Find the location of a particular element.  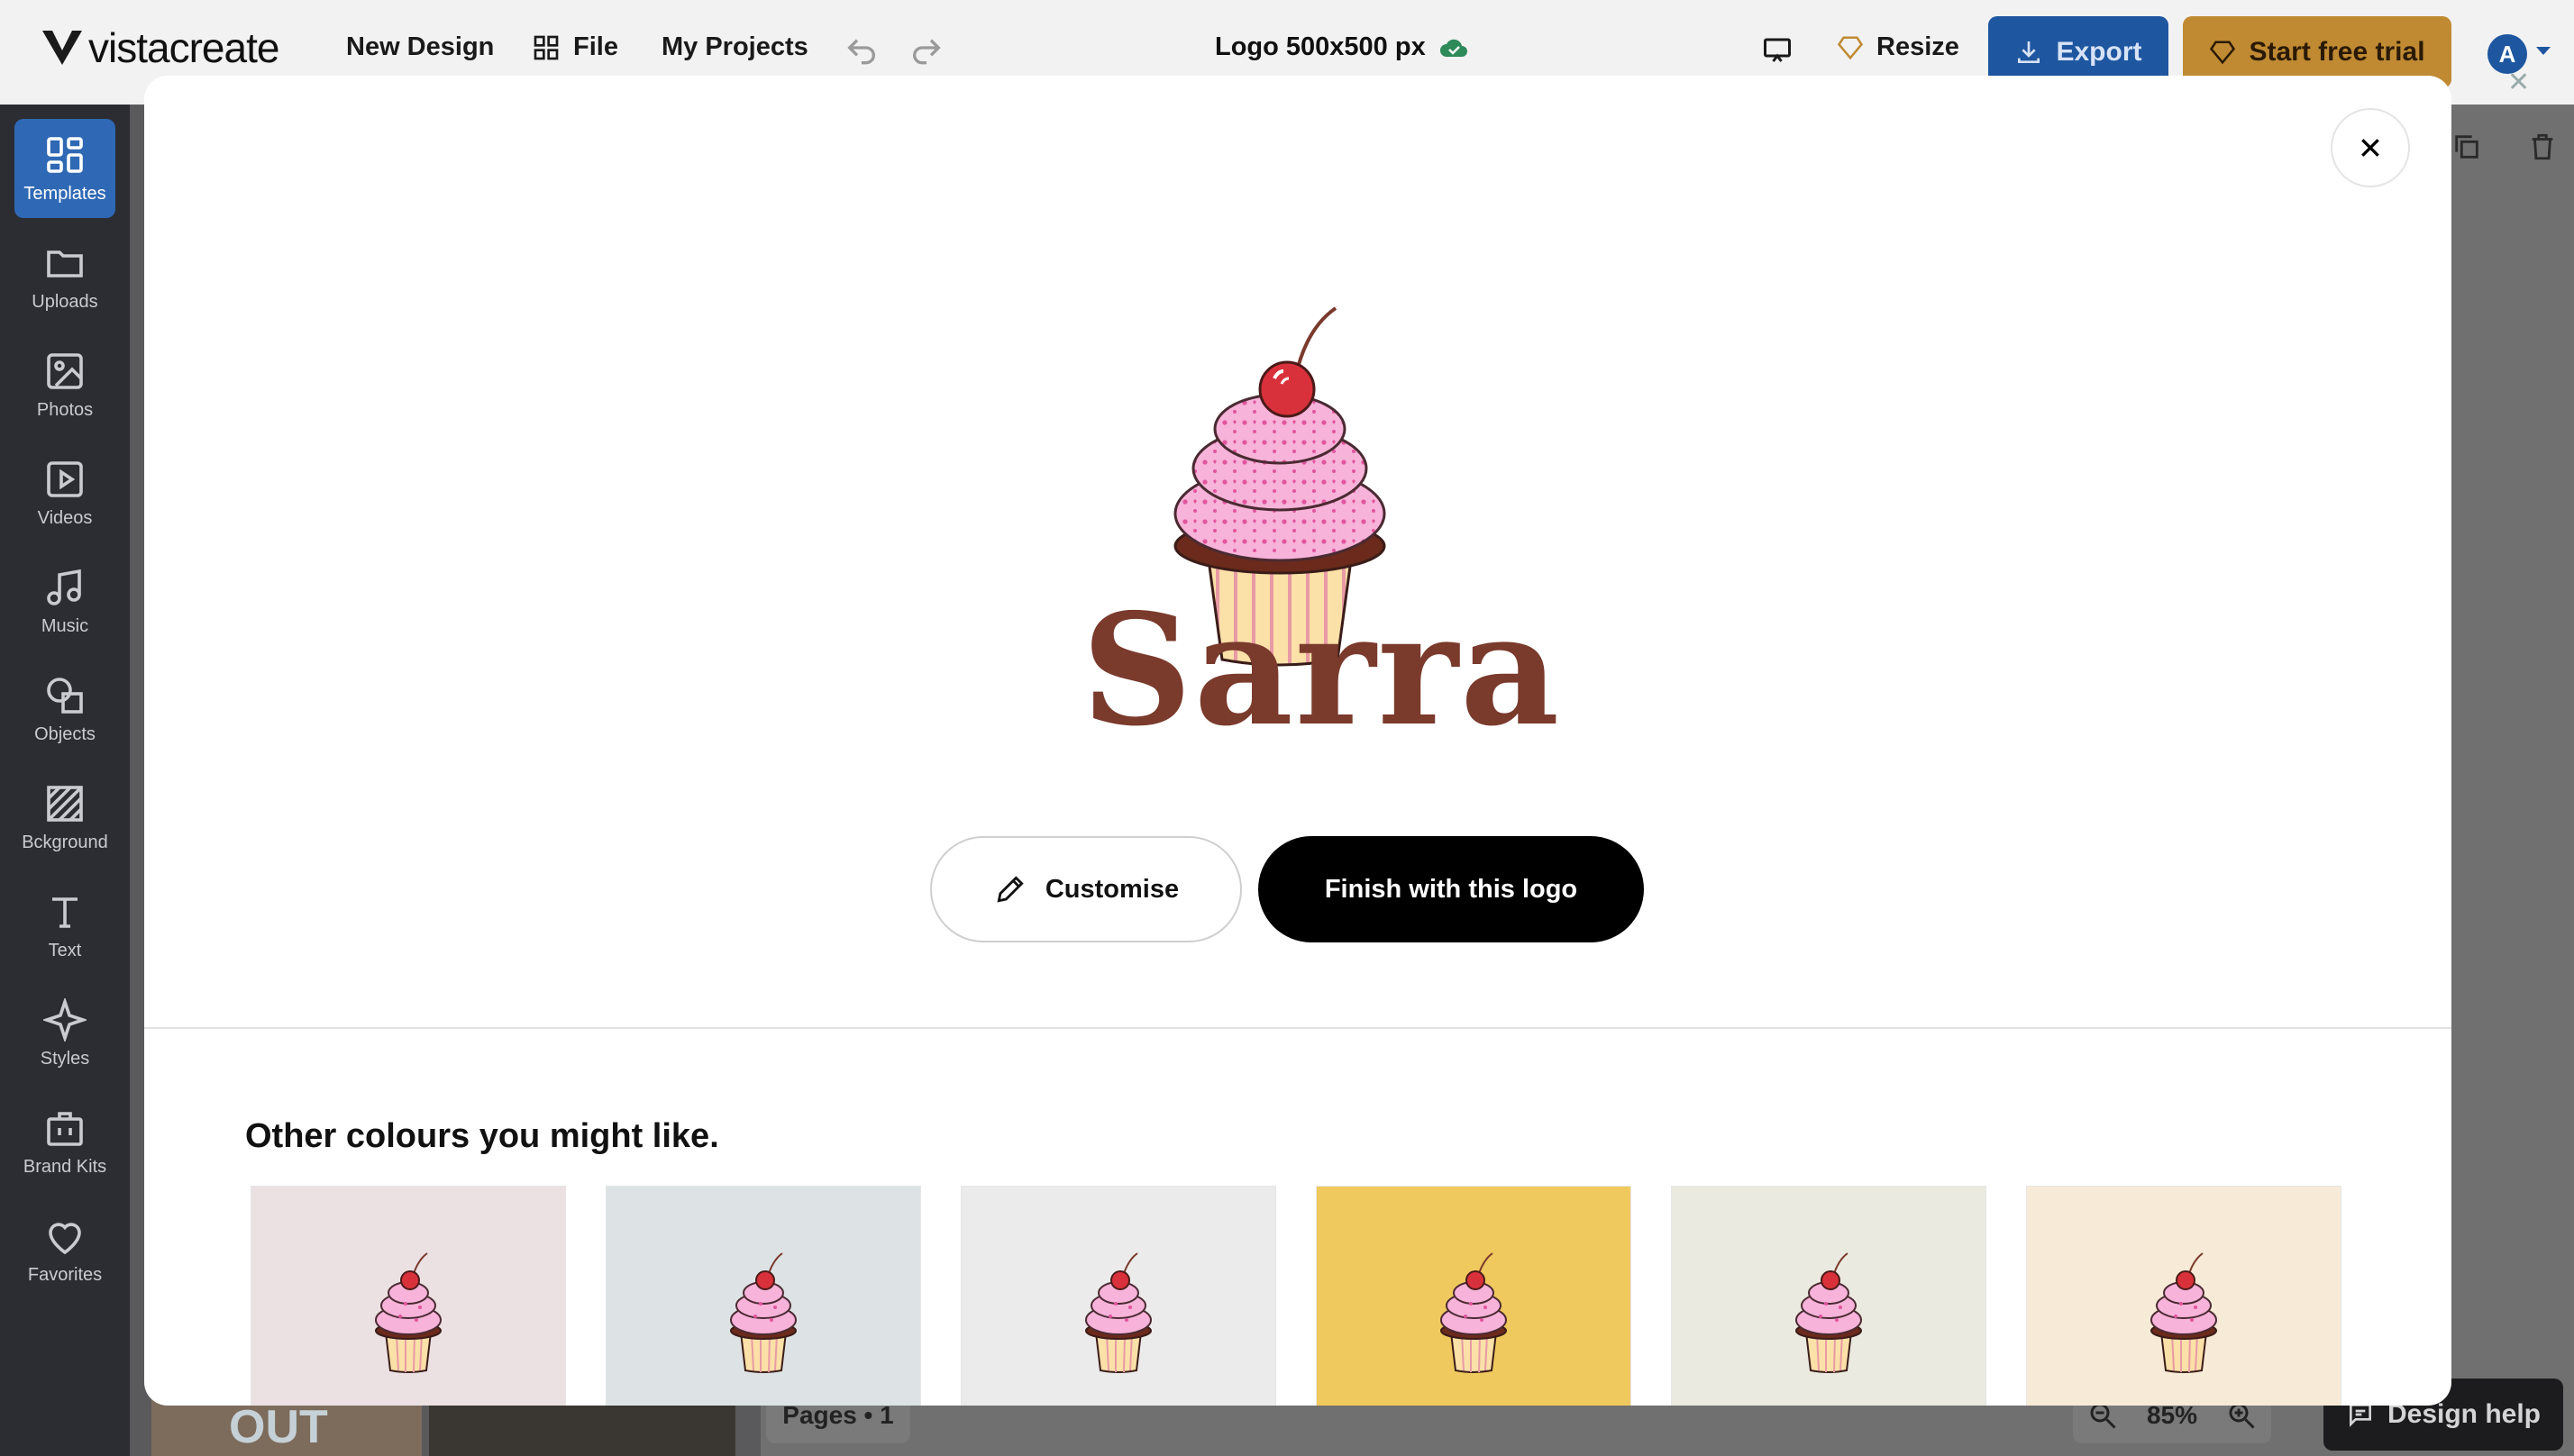

sidebar-item-label: Photos is located at coordinates (65, 409).